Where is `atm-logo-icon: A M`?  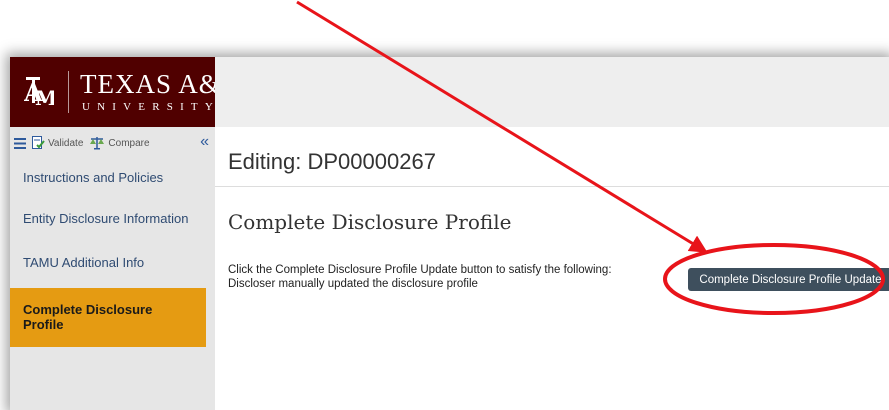
atm-logo-icon: A M is located at coordinates (40, 92).